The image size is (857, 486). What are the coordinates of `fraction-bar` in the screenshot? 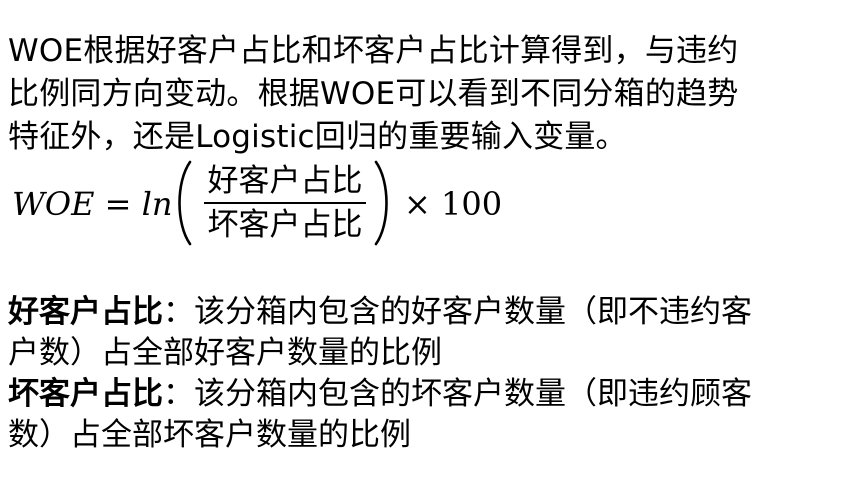 It's located at (285, 203).